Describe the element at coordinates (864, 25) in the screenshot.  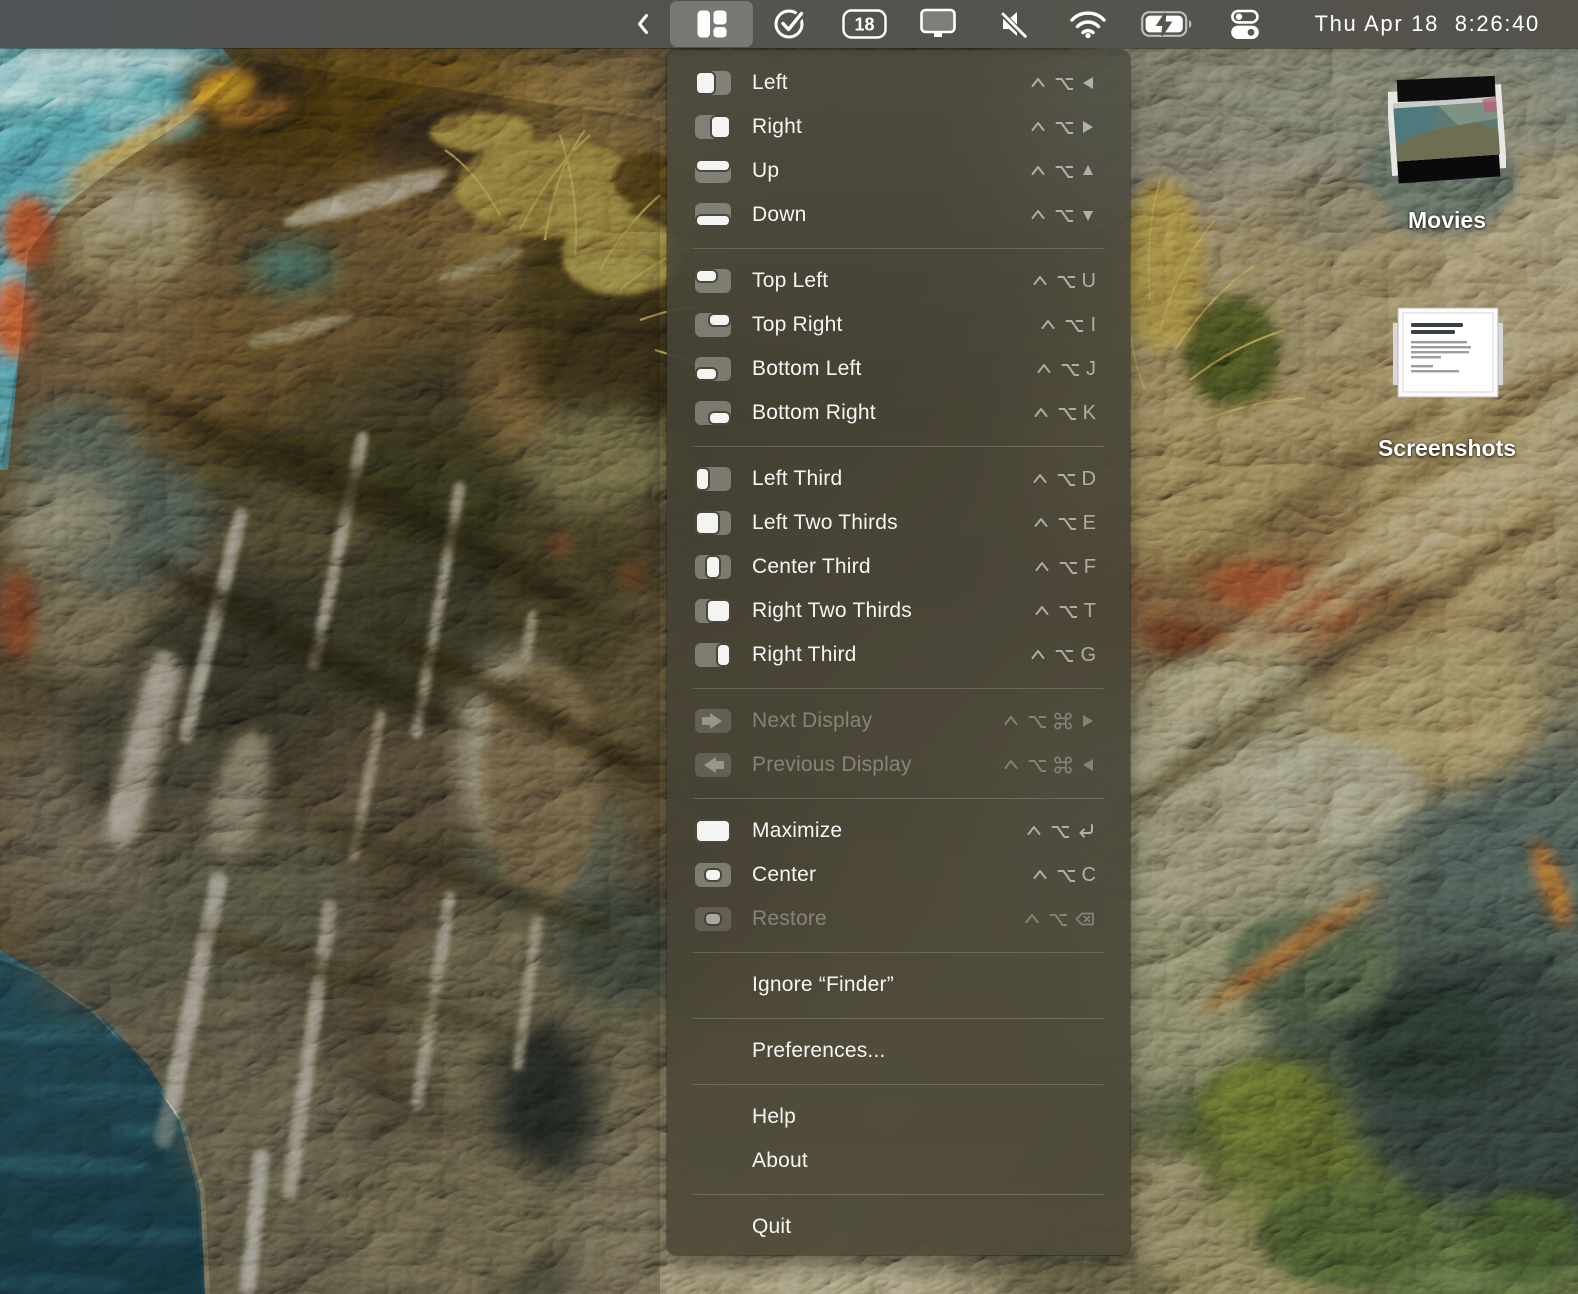
I see `svg-text: 18` at that location.